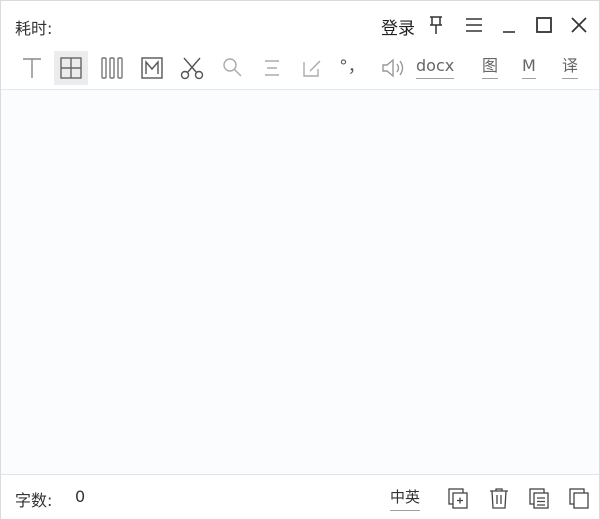  Describe the element at coordinates (539, 498) in the screenshot. I see `copy-list-icon` at that location.